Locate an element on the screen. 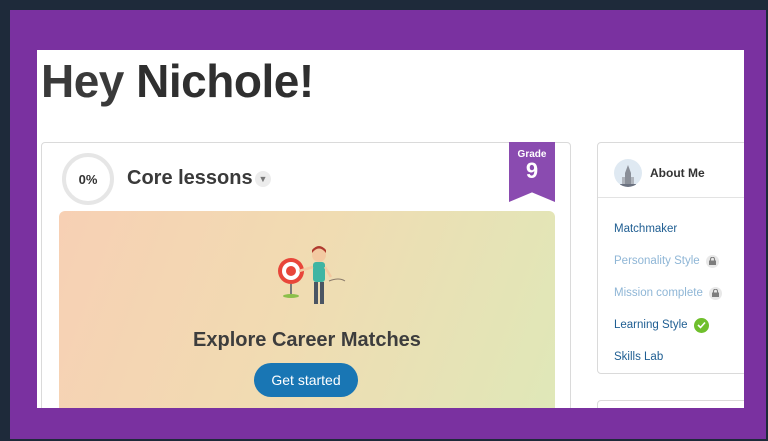 Image resolution: width=768 pixels, height=441 pixels. about-me-title: About Me is located at coordinates (677, 173).